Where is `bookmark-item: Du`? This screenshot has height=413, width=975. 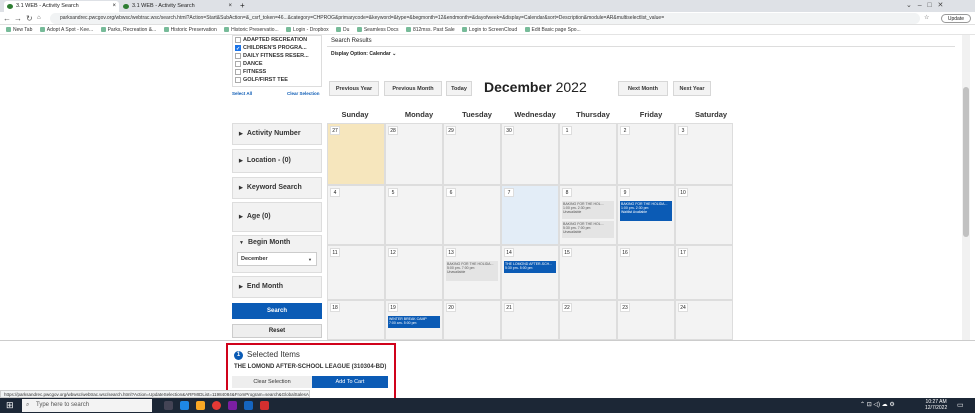
bookmark-item: Du is located at coordinates (342, 29).